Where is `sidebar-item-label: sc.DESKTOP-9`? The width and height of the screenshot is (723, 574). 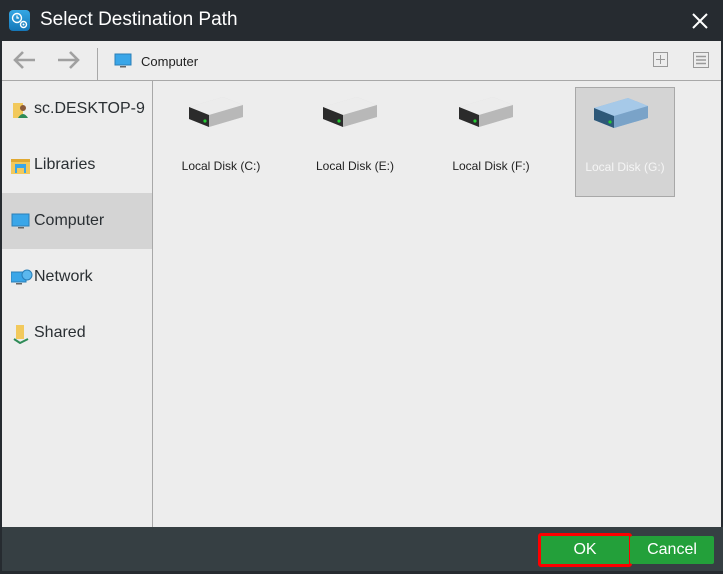
sidebar-item-label: sc.DESKTOP-9 is located at coordinates (89, 108).